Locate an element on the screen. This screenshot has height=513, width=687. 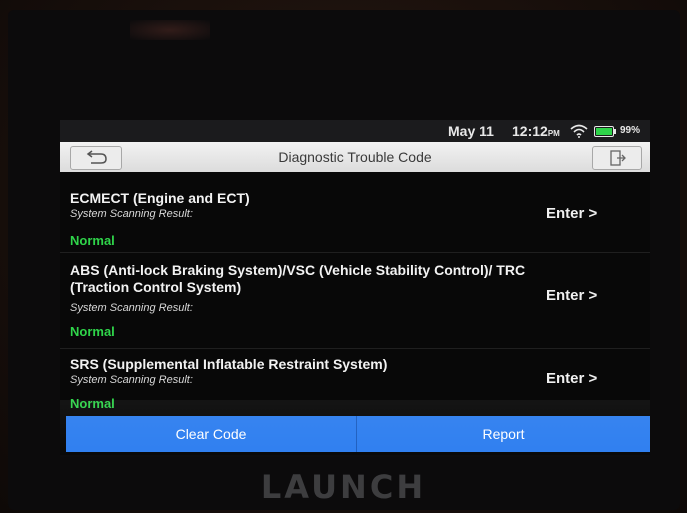
exit-icon is located at coordinates (618, 158).